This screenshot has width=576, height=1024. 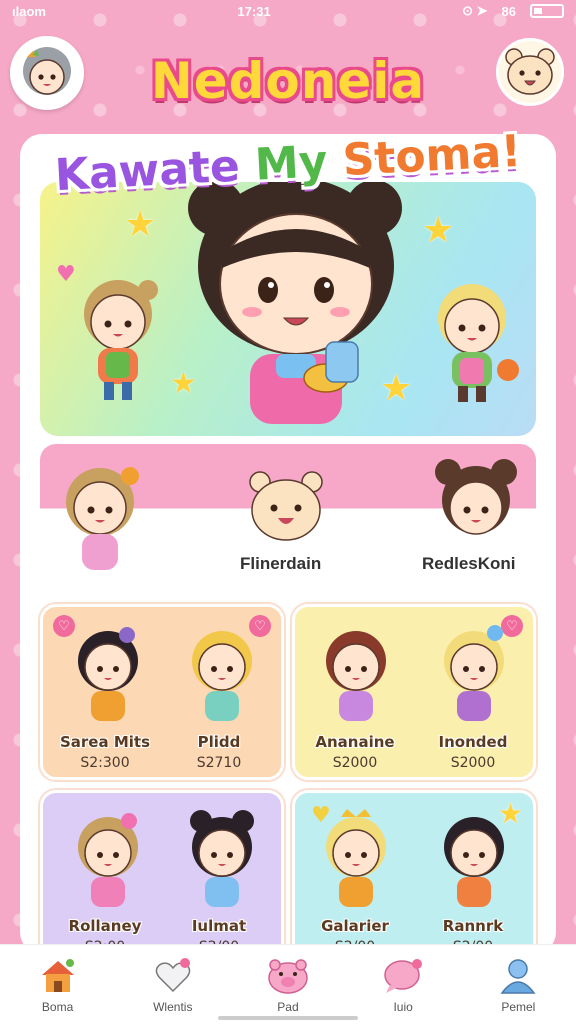 What do you see at coordinates (57, 1006) in the screenshot?
I see `nav-label: Boma` at bounding box center [57, 1006].